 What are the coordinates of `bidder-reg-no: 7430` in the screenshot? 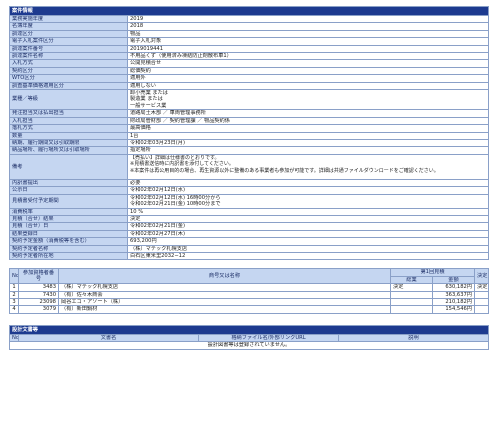 It's located at (38, 295).